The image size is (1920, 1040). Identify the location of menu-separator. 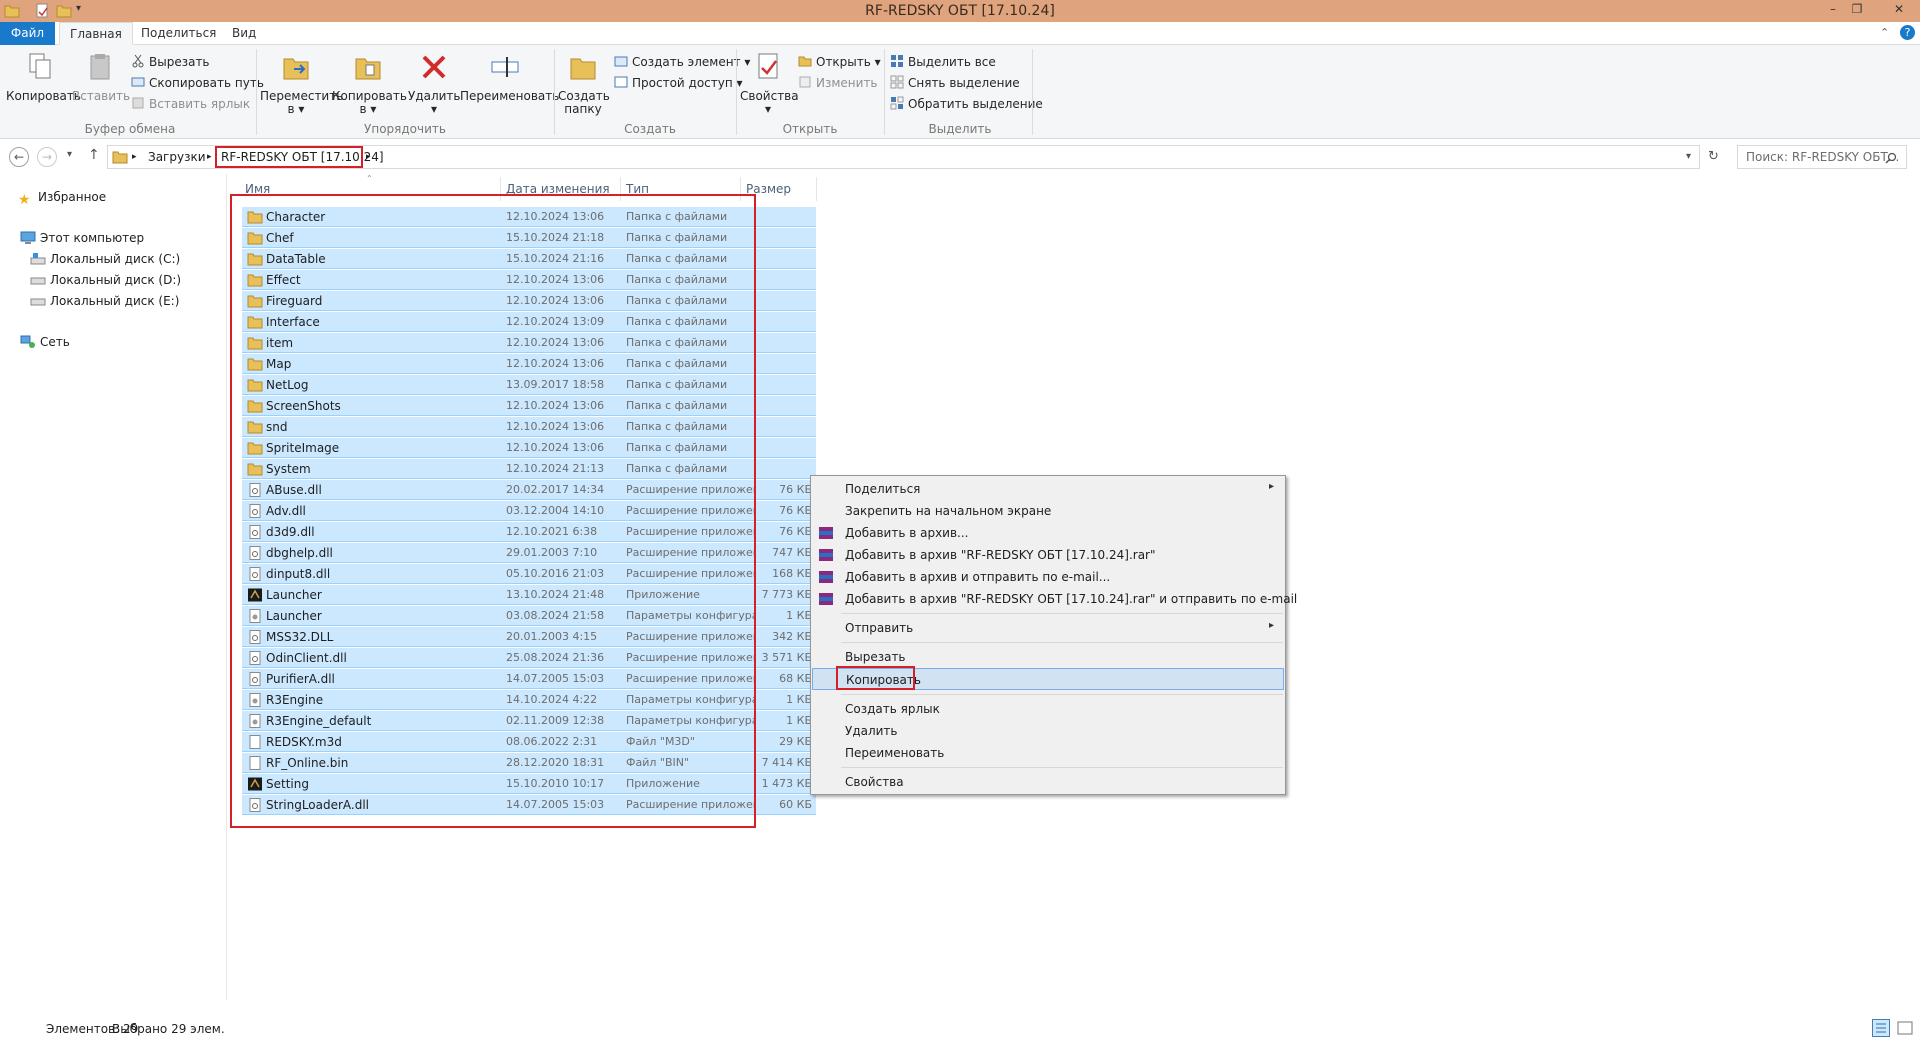
(1062, 767).